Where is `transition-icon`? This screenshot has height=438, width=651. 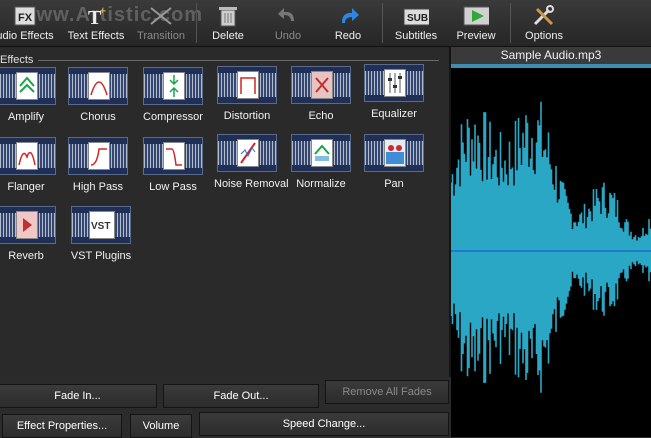
transition-icon is located at coordinates (161, 16).